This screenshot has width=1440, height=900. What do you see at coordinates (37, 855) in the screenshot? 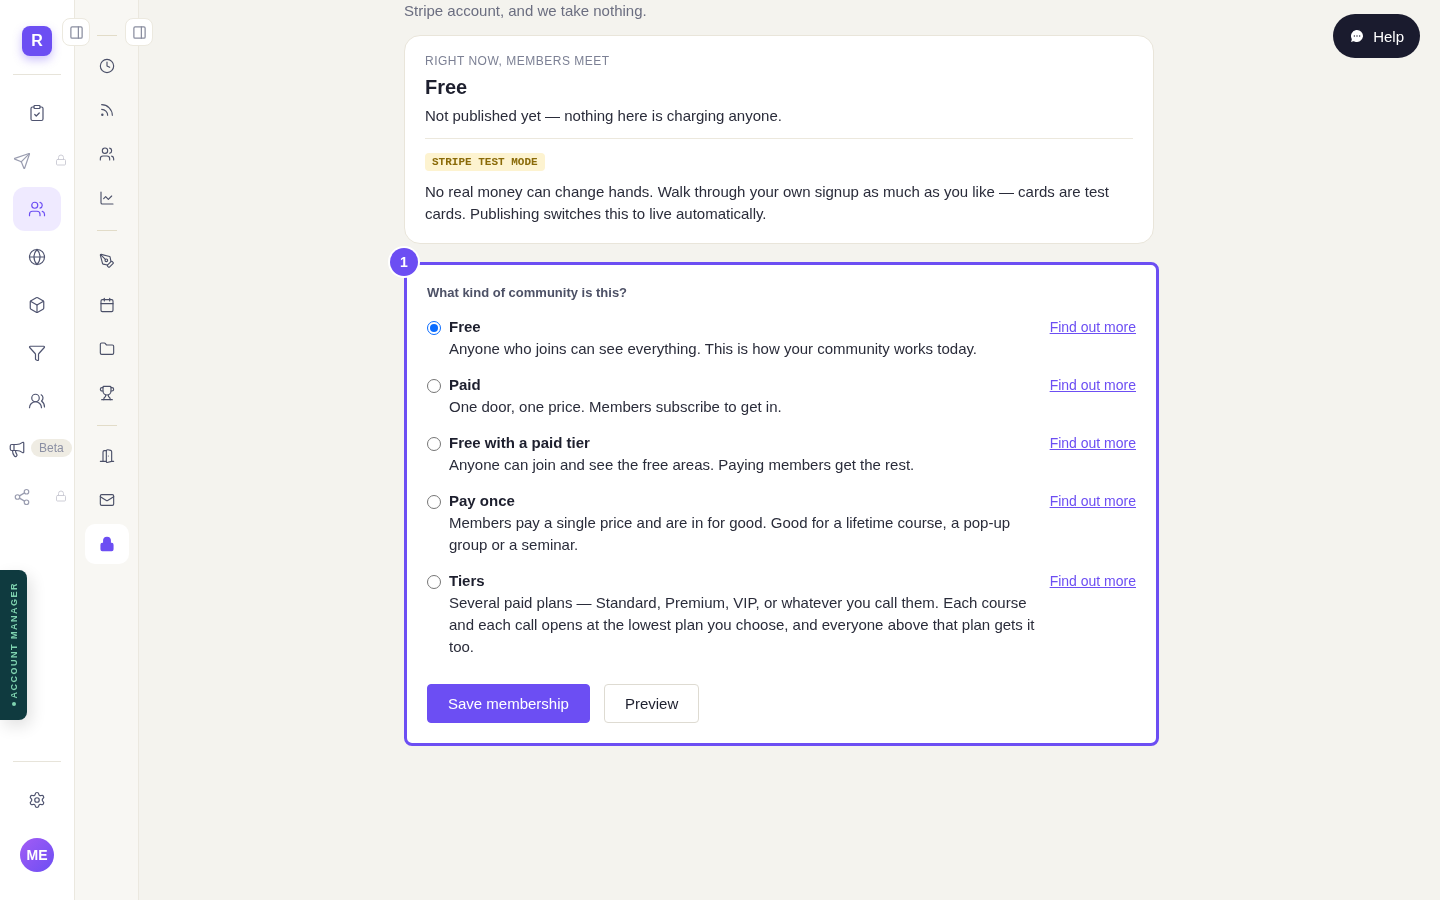
I see `user-avatar: ME` at bounding box center [37, 855].